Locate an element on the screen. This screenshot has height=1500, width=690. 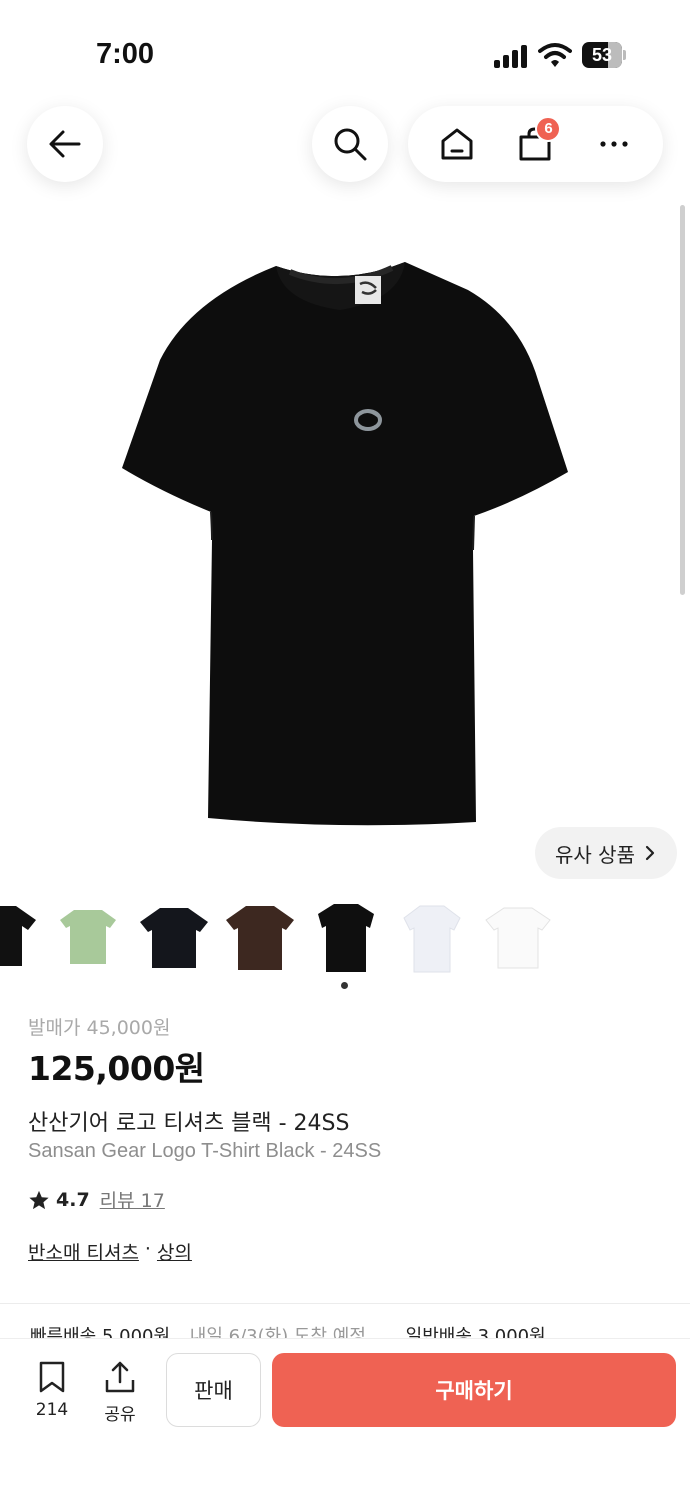
more-button is located at coordinates (614, 144).